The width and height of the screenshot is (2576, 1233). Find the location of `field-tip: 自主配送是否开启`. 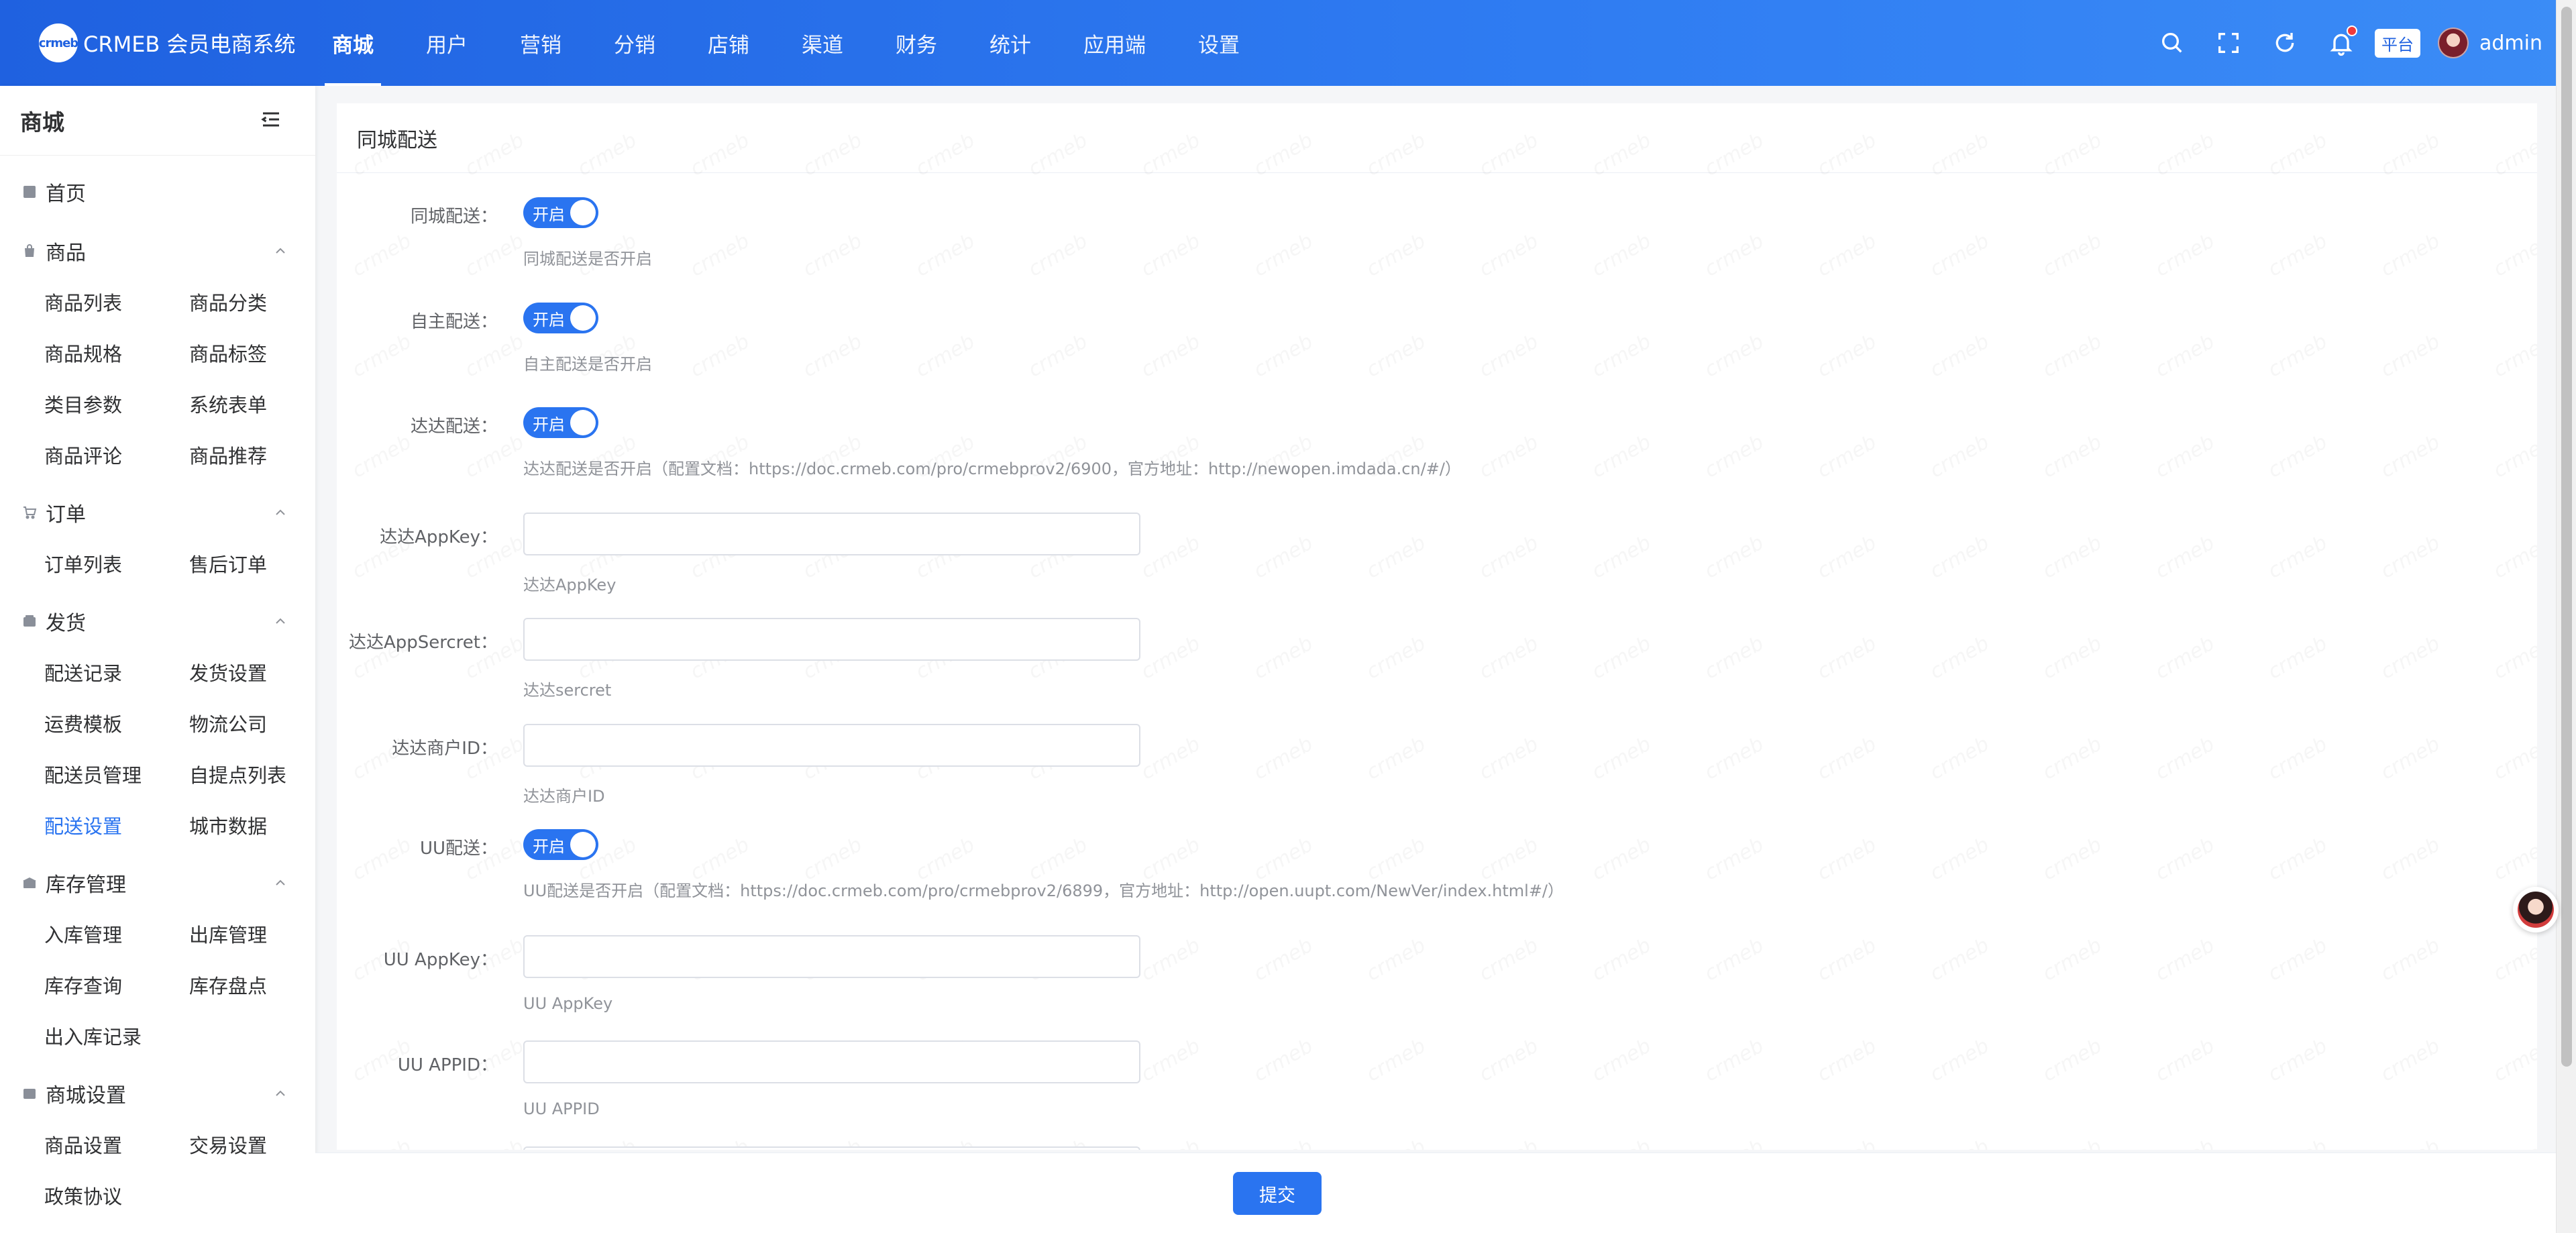

field-tip: 自主配送是否开启 is located at coordinates (587, 365).